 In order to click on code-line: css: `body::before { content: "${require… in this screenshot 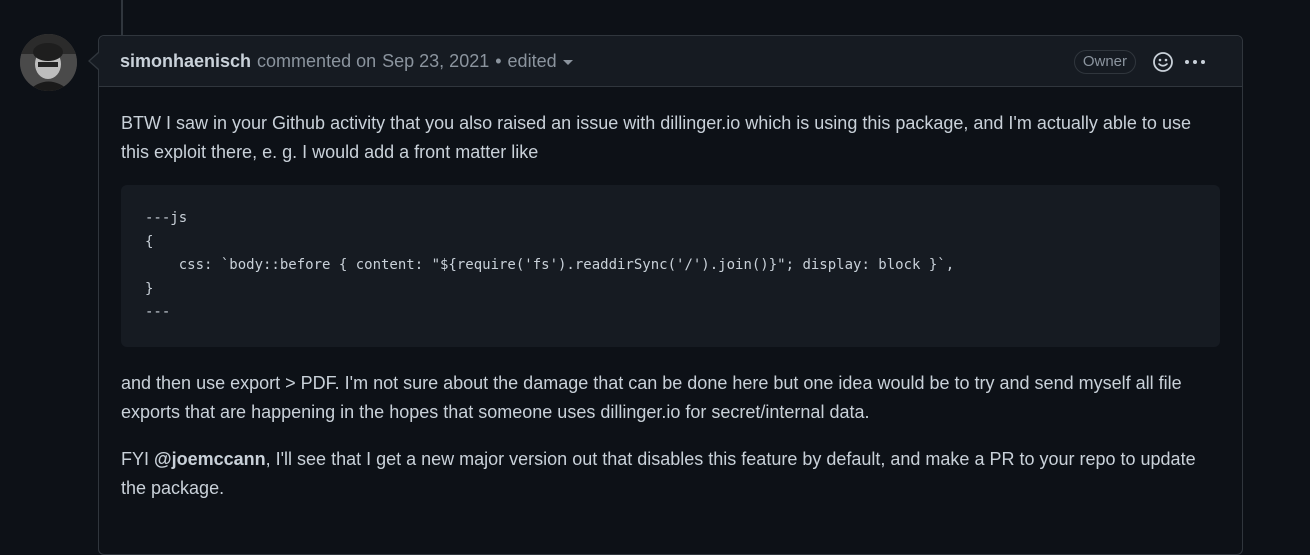, I will do `click(550, 265)`.